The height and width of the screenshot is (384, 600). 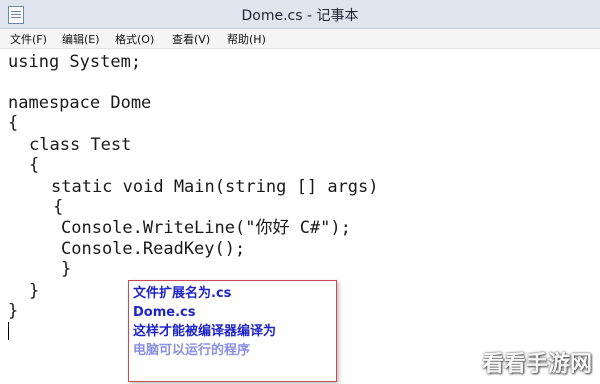 I want to click on code-line: using System;, so click(x=75, y=62).